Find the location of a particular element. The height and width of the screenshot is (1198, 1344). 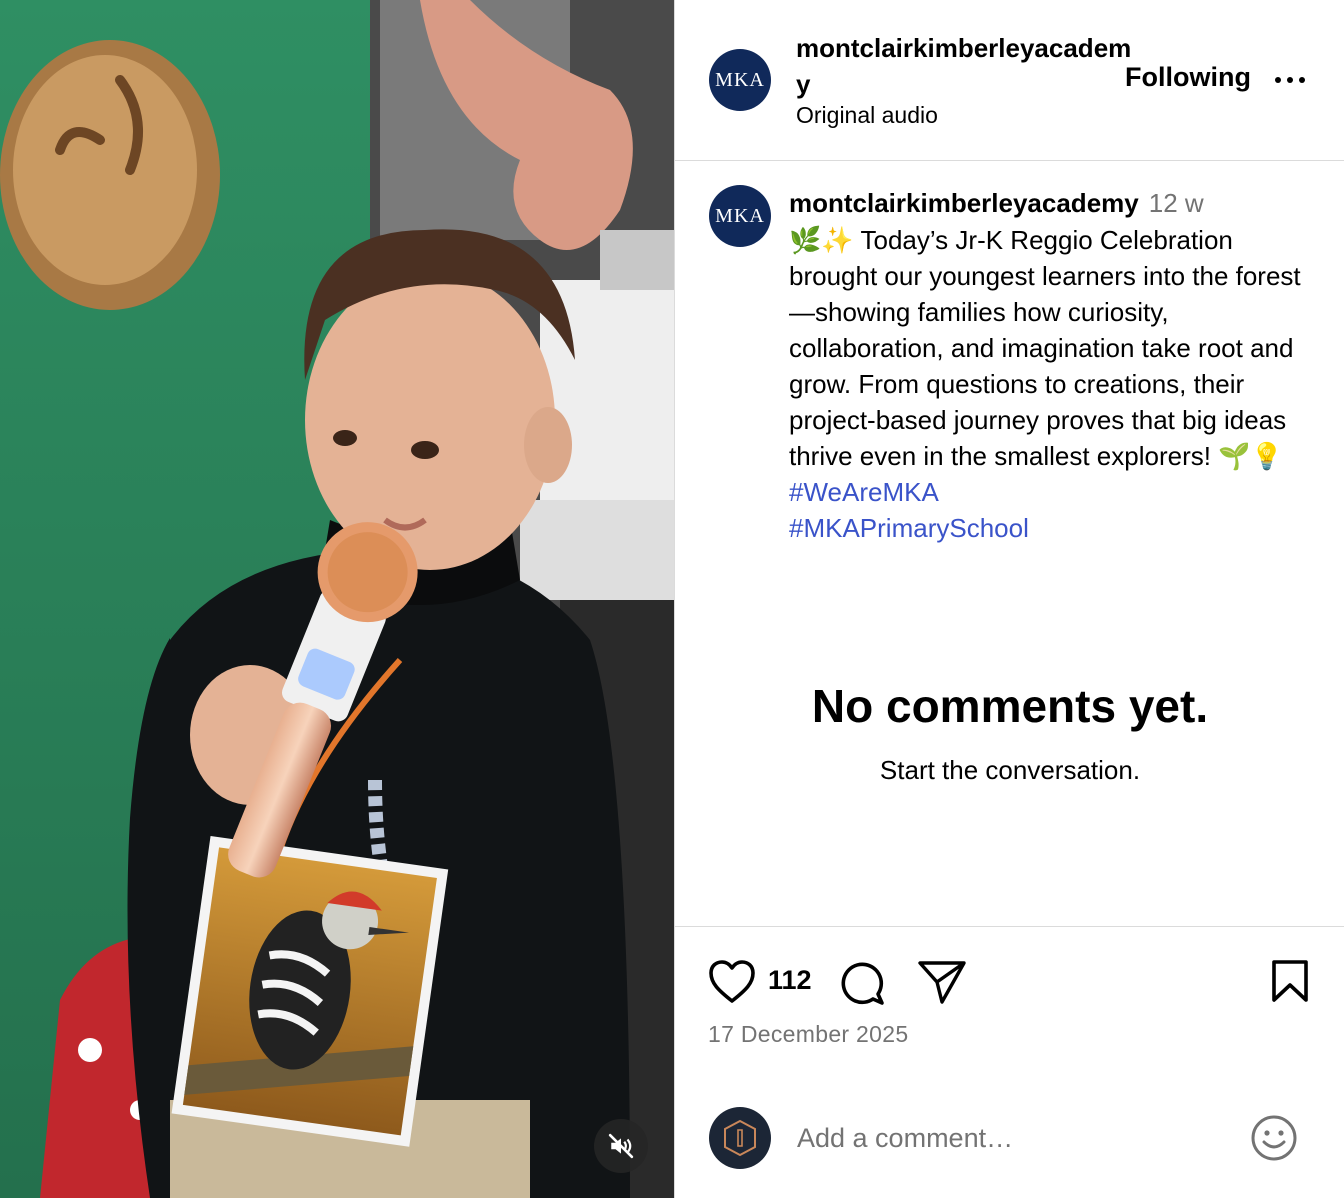

mute-button is located at coordinates (621, 1146).